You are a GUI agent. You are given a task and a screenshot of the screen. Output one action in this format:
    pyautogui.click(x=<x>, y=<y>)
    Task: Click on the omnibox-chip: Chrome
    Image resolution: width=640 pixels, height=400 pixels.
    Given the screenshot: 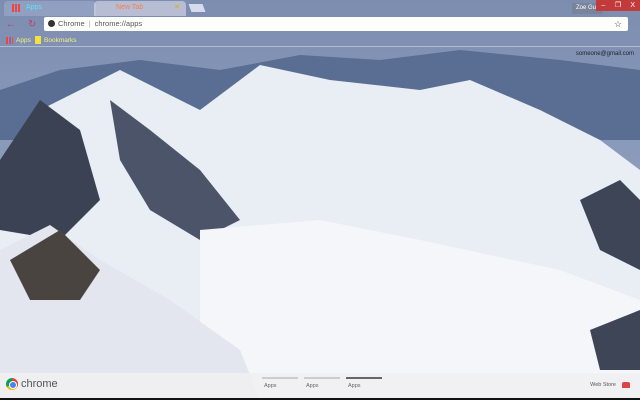 What is the action you would take?
    pyautogui.click(x=71, y=23)
    